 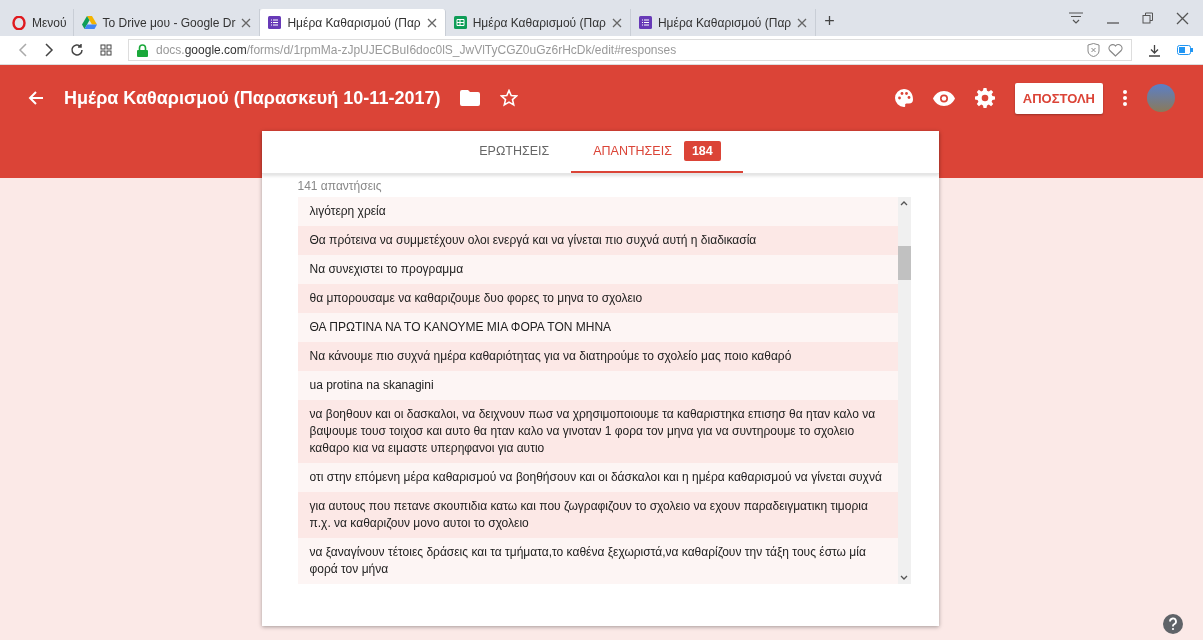 What do you see at coordinates (597, 327) in the screenshot?
I see `response-row: ΘΑ ΠΡΩΤΙΝΑ ΝΑ ΤΟ ΚΑΝΟΥΜΕ ΜΙΑ ΦΟΡΑ ΤΟΝ ΜΗΝΑ` at bounding box center [597, 327].